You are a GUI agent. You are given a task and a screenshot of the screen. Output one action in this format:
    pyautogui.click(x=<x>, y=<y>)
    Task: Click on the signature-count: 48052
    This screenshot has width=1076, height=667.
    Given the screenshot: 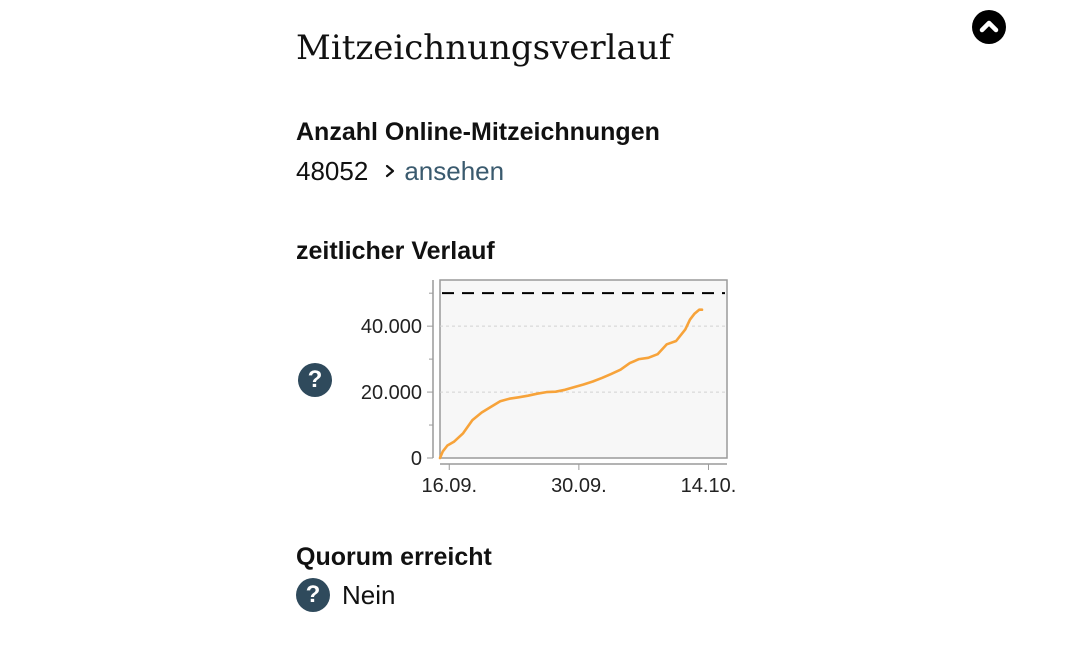 What is the action you would take?
    pyautogui.click(x=332, y=171)
    